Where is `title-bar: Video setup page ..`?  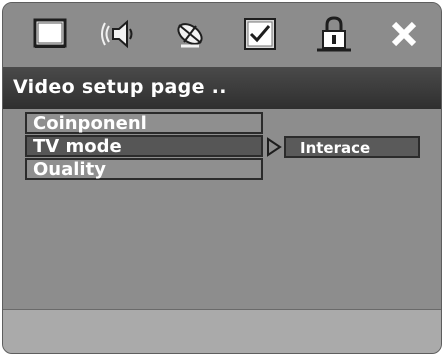 title-bar: Video setup page .. is located at coordinates (222, 88).